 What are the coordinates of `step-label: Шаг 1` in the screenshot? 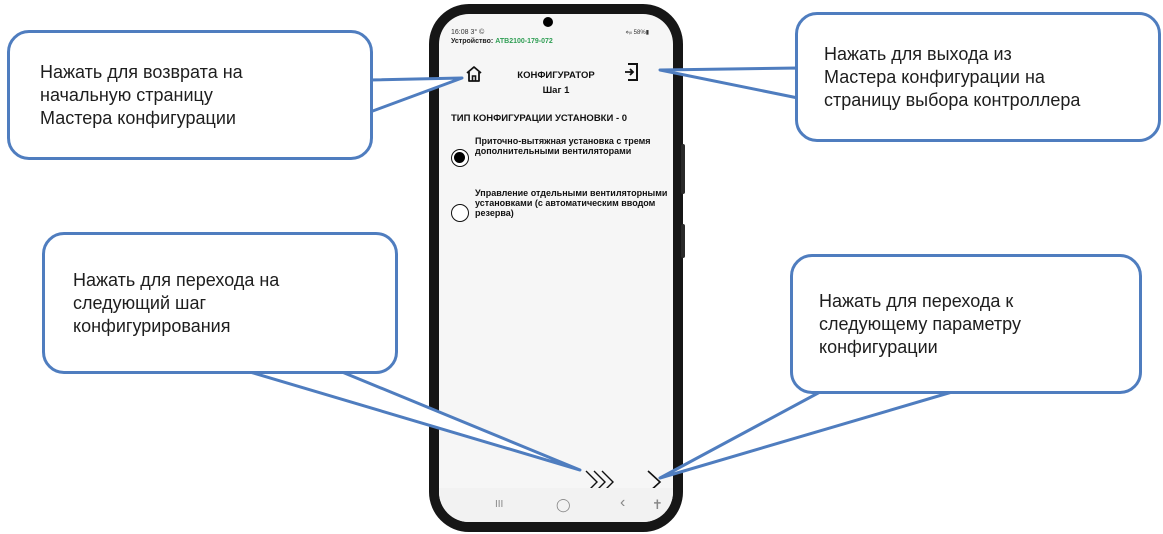 It's located at (556, 90).